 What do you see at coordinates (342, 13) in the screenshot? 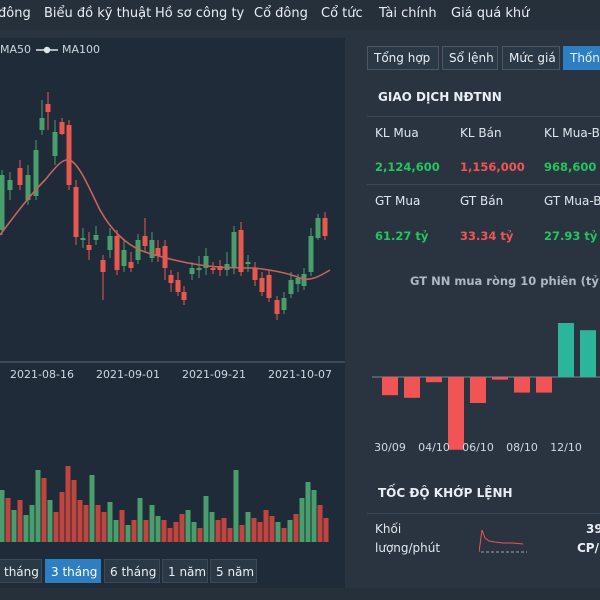
I see `nav-item-dividends: Cổ tức` at bounding box center [342, 13].